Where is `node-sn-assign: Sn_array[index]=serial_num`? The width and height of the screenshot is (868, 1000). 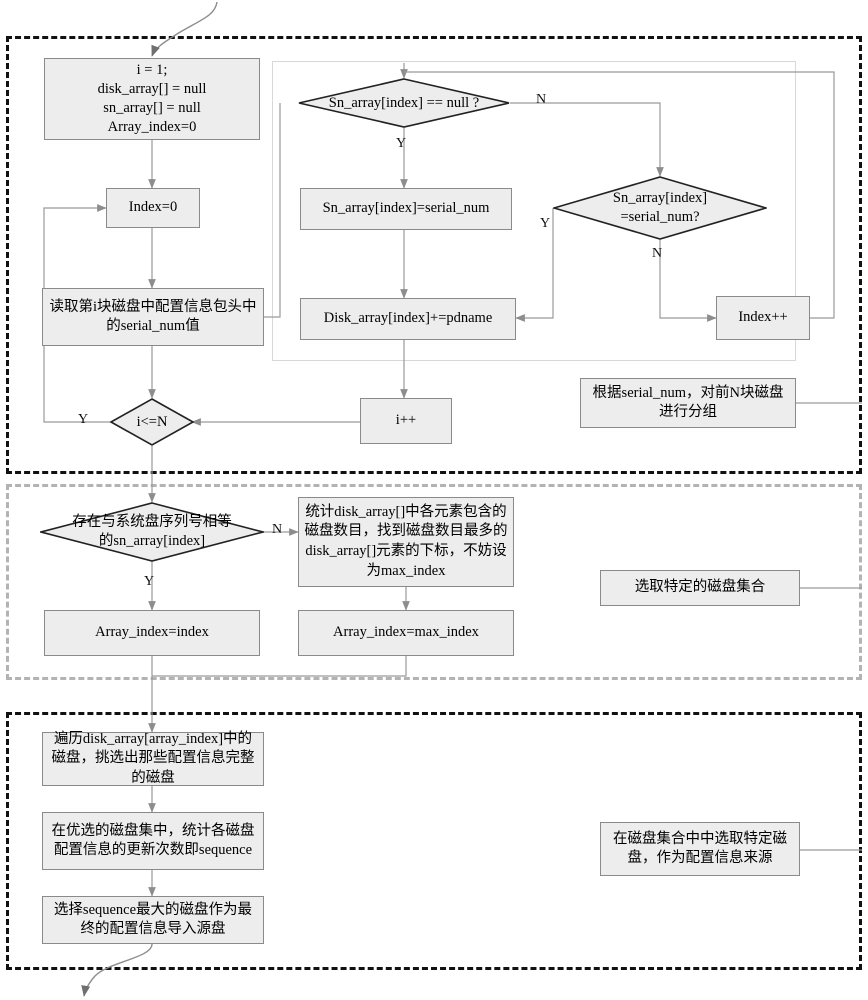 node-sn-assign: Sn_array[index]=serial_num is located at coordinates (406, 209).